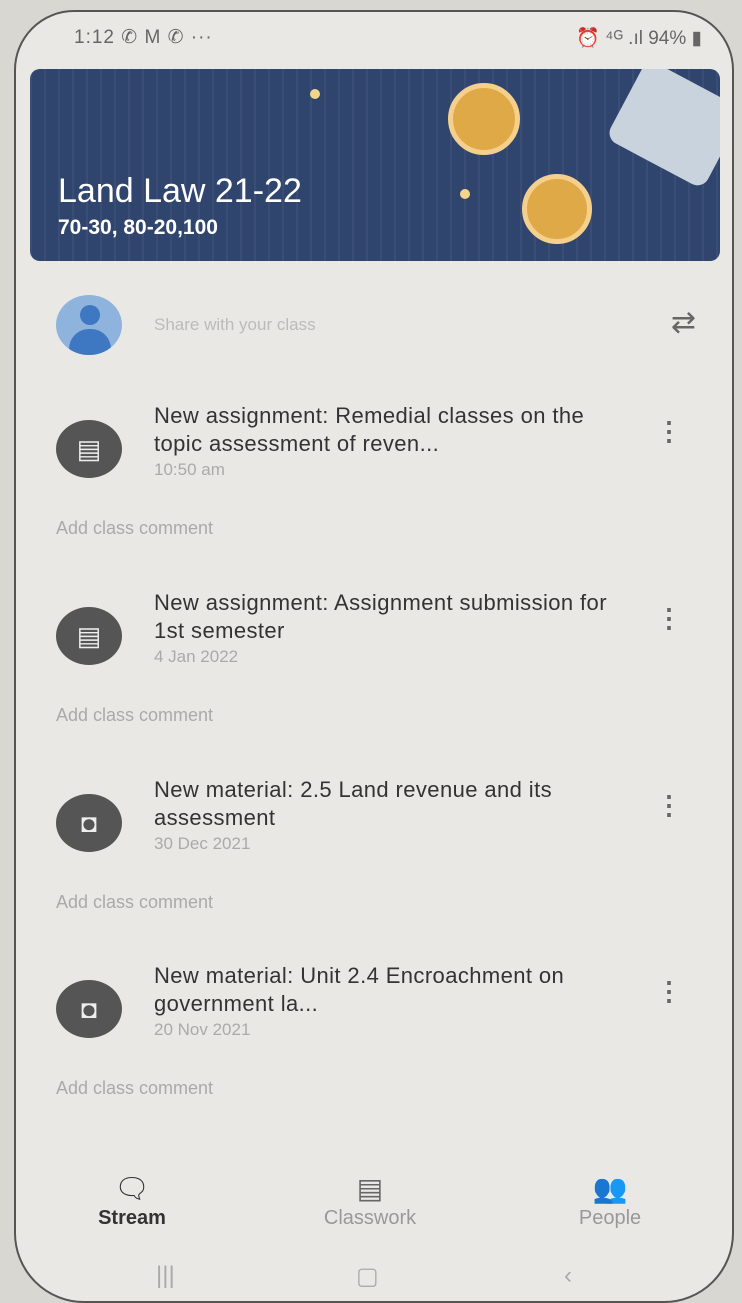 The height and width of the screenshot is (1303, 742). What do you see at coordinates (235, 325) in the screenshot?
I see `share-input: Share with your class` at bounding box center [235, 325].